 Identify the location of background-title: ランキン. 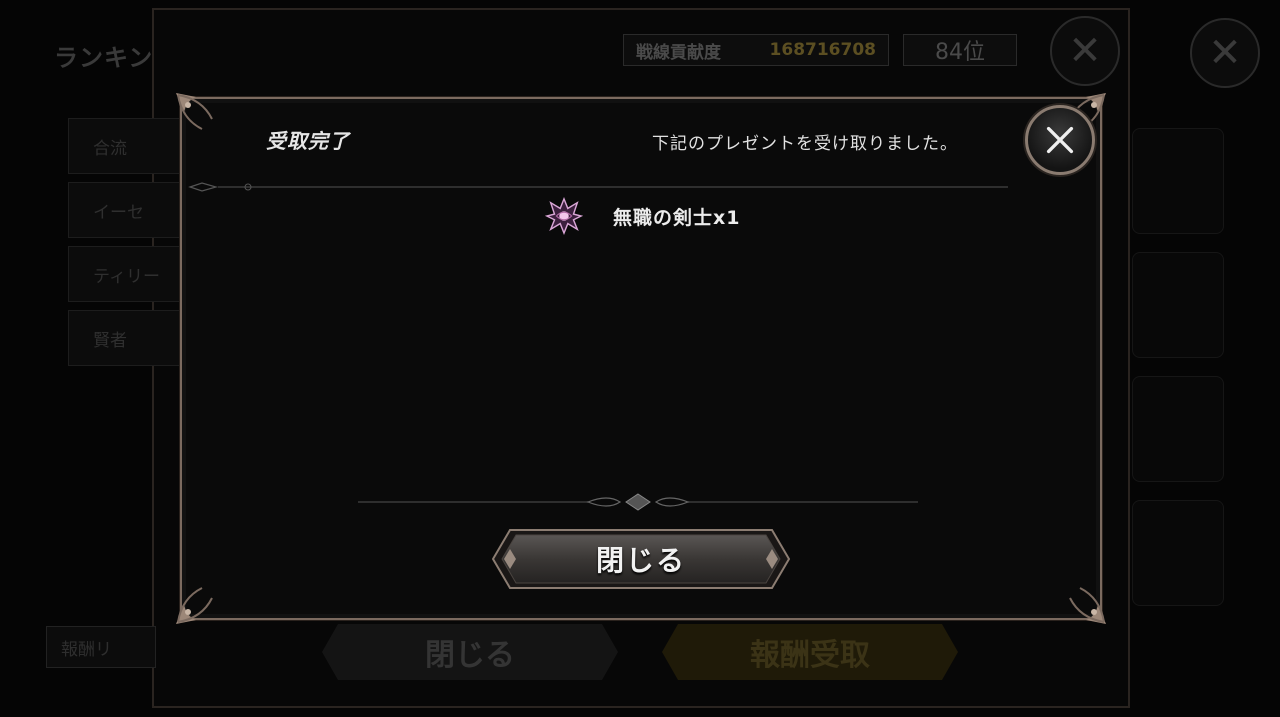
(104, 58).